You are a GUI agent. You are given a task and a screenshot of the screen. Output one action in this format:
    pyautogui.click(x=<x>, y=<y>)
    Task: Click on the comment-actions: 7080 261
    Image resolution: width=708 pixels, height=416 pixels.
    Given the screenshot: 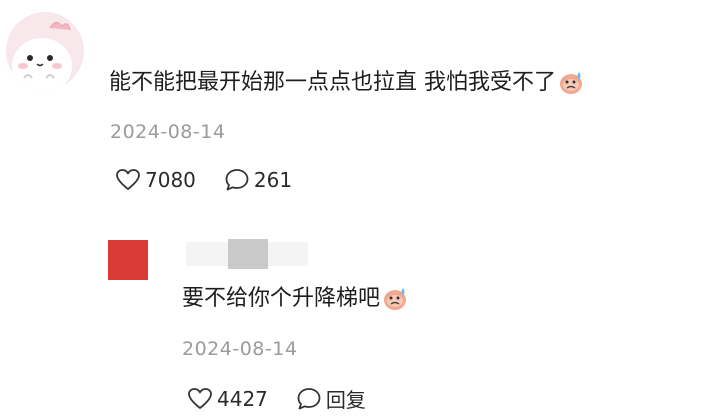 What is the action you would take?
    pyautogui.click(x=203, y=180)
    